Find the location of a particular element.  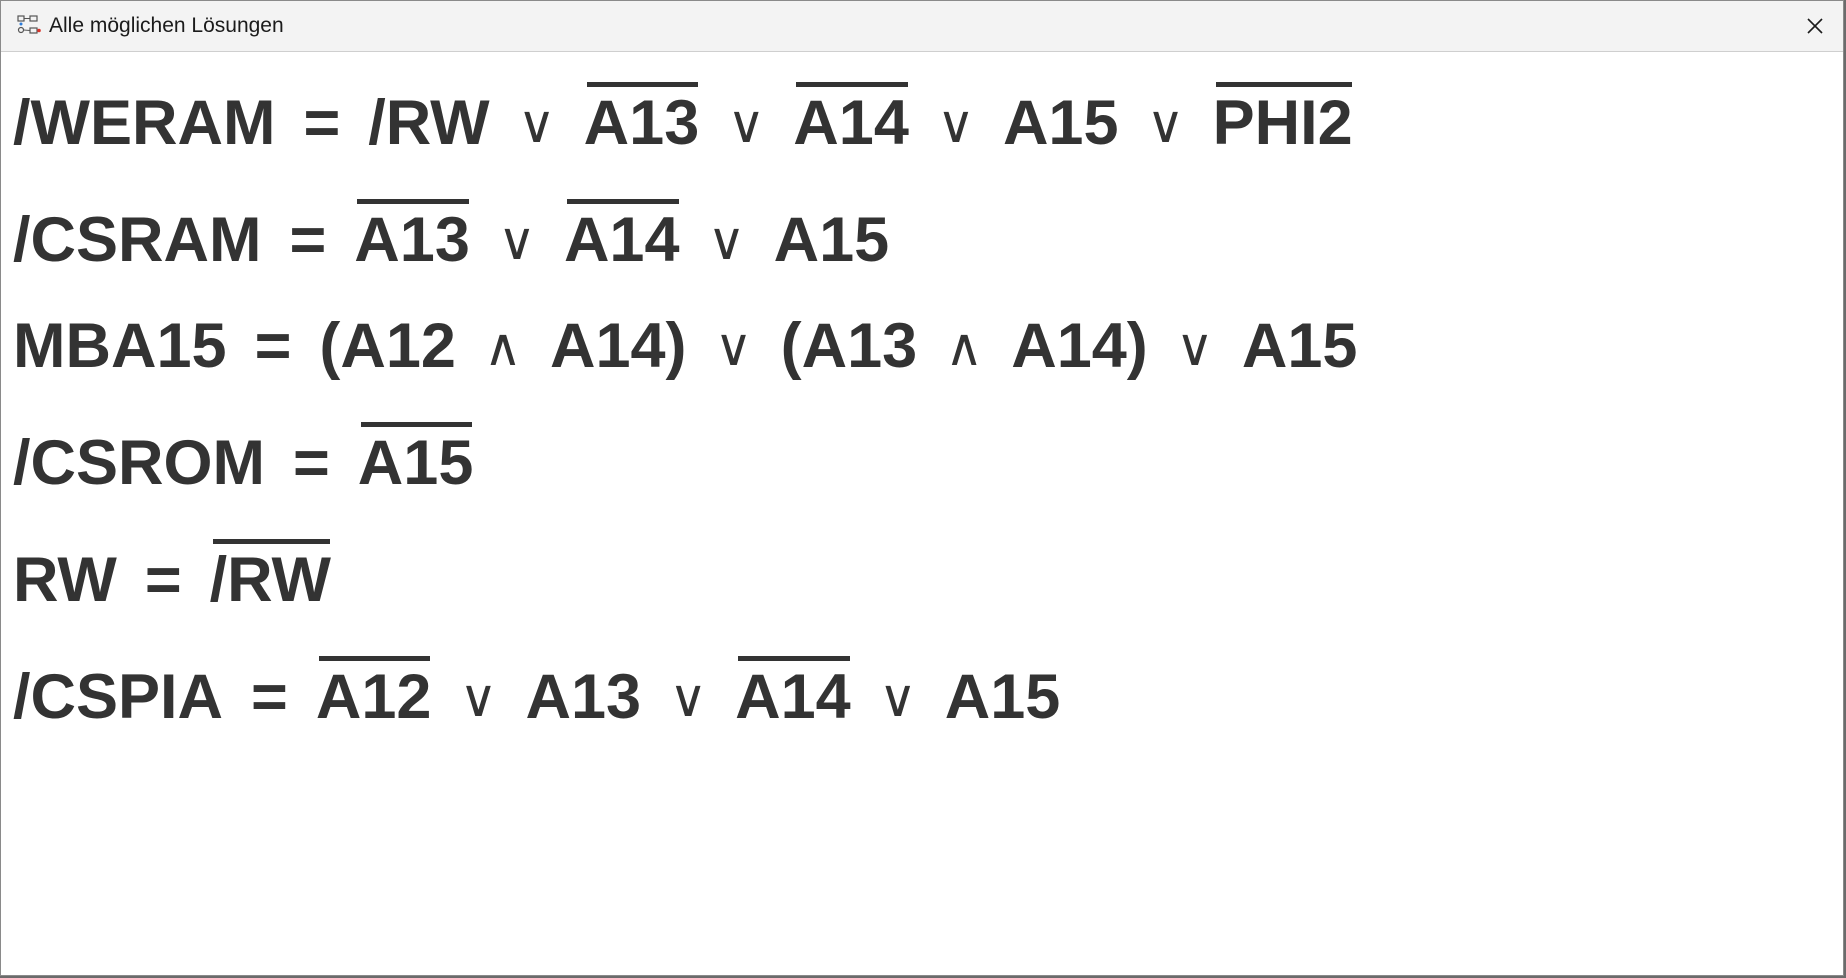

variable: /CSPIA is located at coordinates (118, 697).